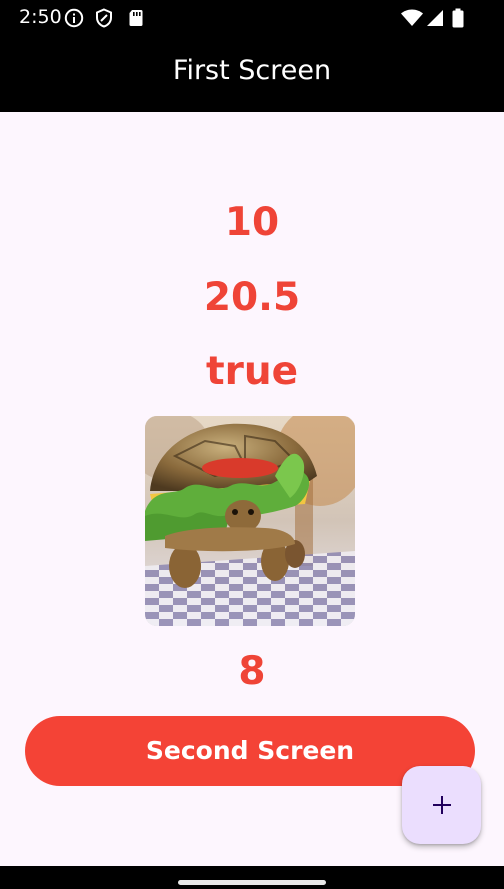 Image resolution: width=504 pixels, height=889 pixels. What do you see at coordinates (252, 70) in the screenshot?
I see `page-title: First Screen` at bounding box center [252, 70].